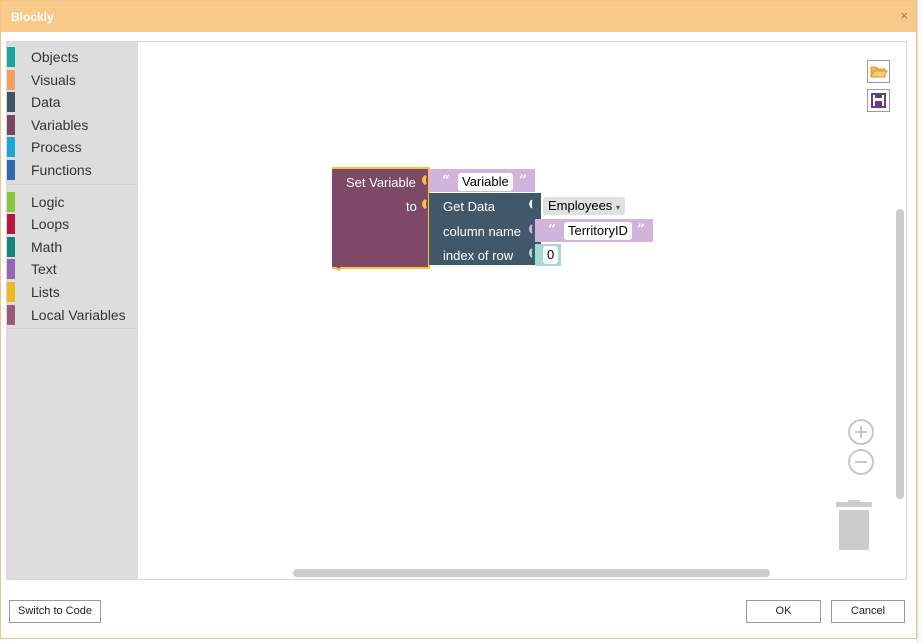 This screenshot has width=923, height=643. What do you see at coordinates (469, 206) in the screenshot?
I see `get-data-label: Get Data` at bounding box center [469, 206].